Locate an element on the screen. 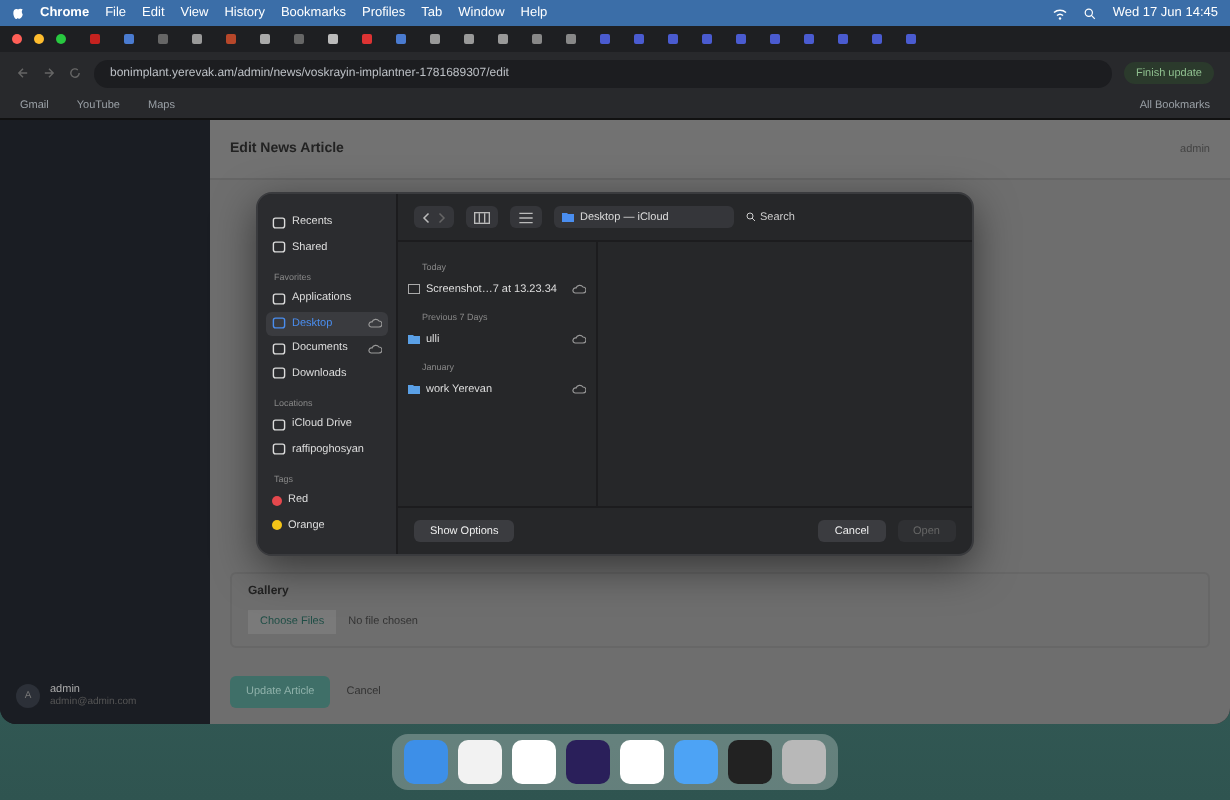 The height and width of the screenshot is (800, 1230). apple-logo-icon is located at coordinates (18, 13).